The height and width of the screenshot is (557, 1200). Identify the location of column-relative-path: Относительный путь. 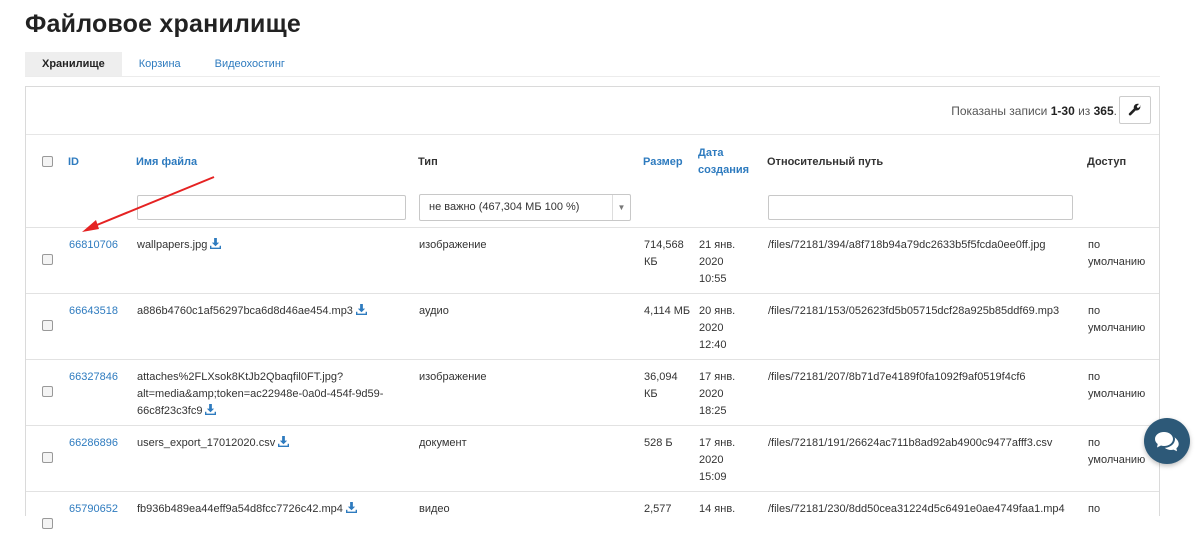
(927, 161).